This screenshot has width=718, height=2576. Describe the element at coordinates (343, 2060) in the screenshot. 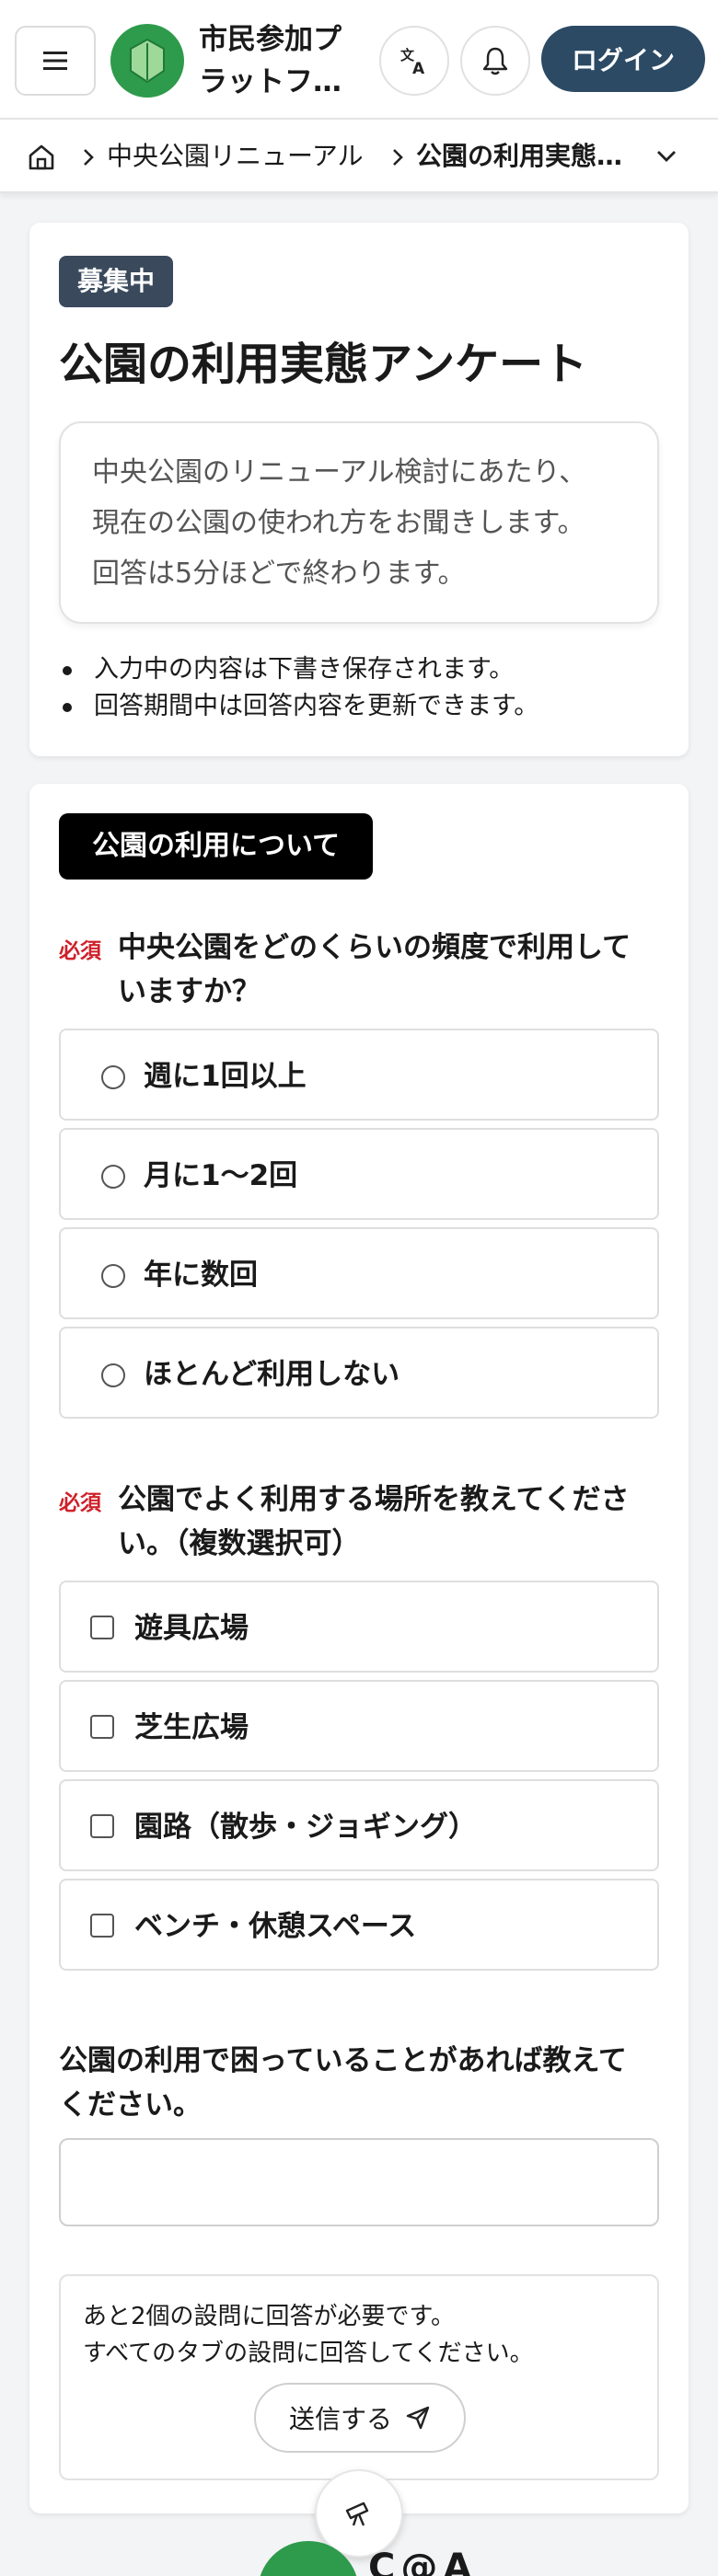

I see `question-text-line: 公園の利用で困っていることがあれば教えて` at that location.